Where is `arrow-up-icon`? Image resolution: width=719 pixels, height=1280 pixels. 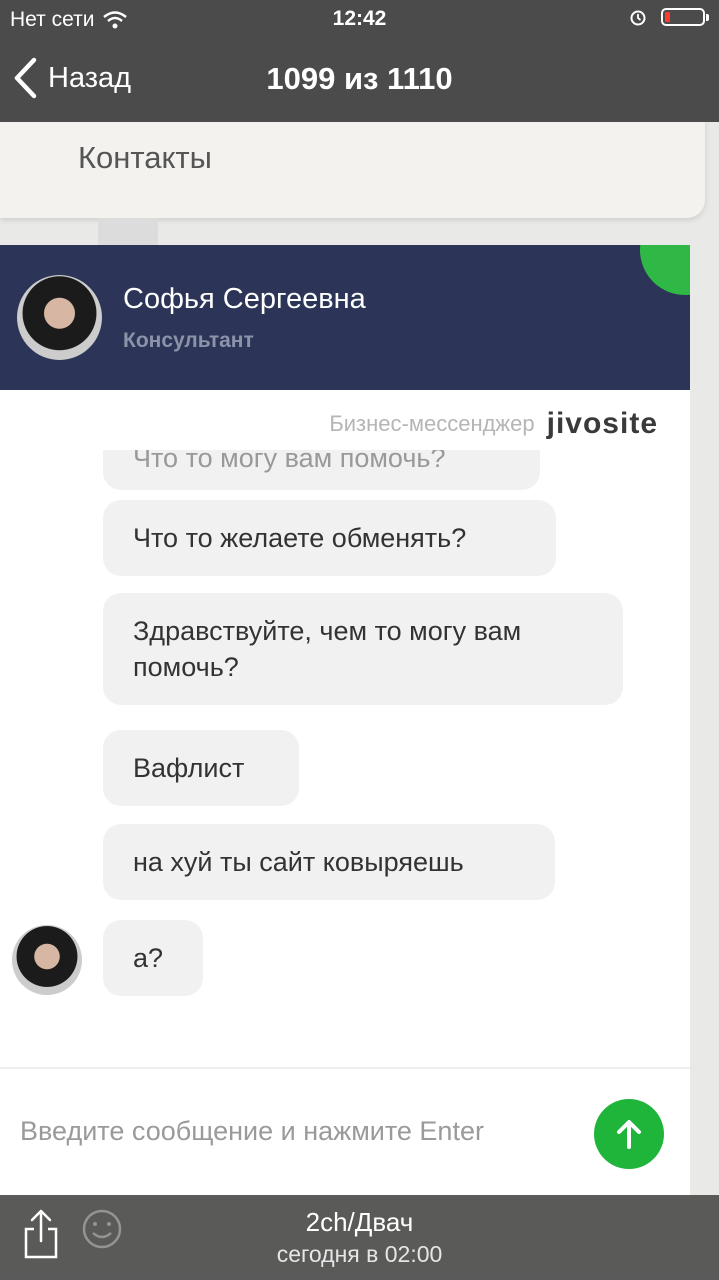 arrow-up-icon is located at coordinates (629, 1134).